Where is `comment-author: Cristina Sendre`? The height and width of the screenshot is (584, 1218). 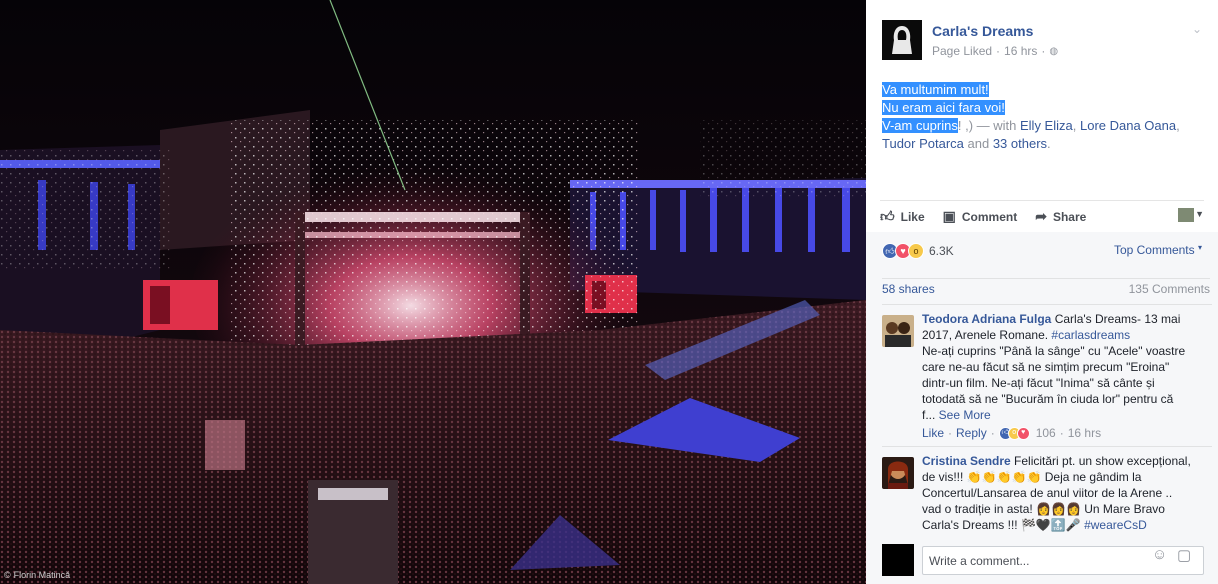 comment-author: Cristina Sendre is located at coordinates (966, 461).